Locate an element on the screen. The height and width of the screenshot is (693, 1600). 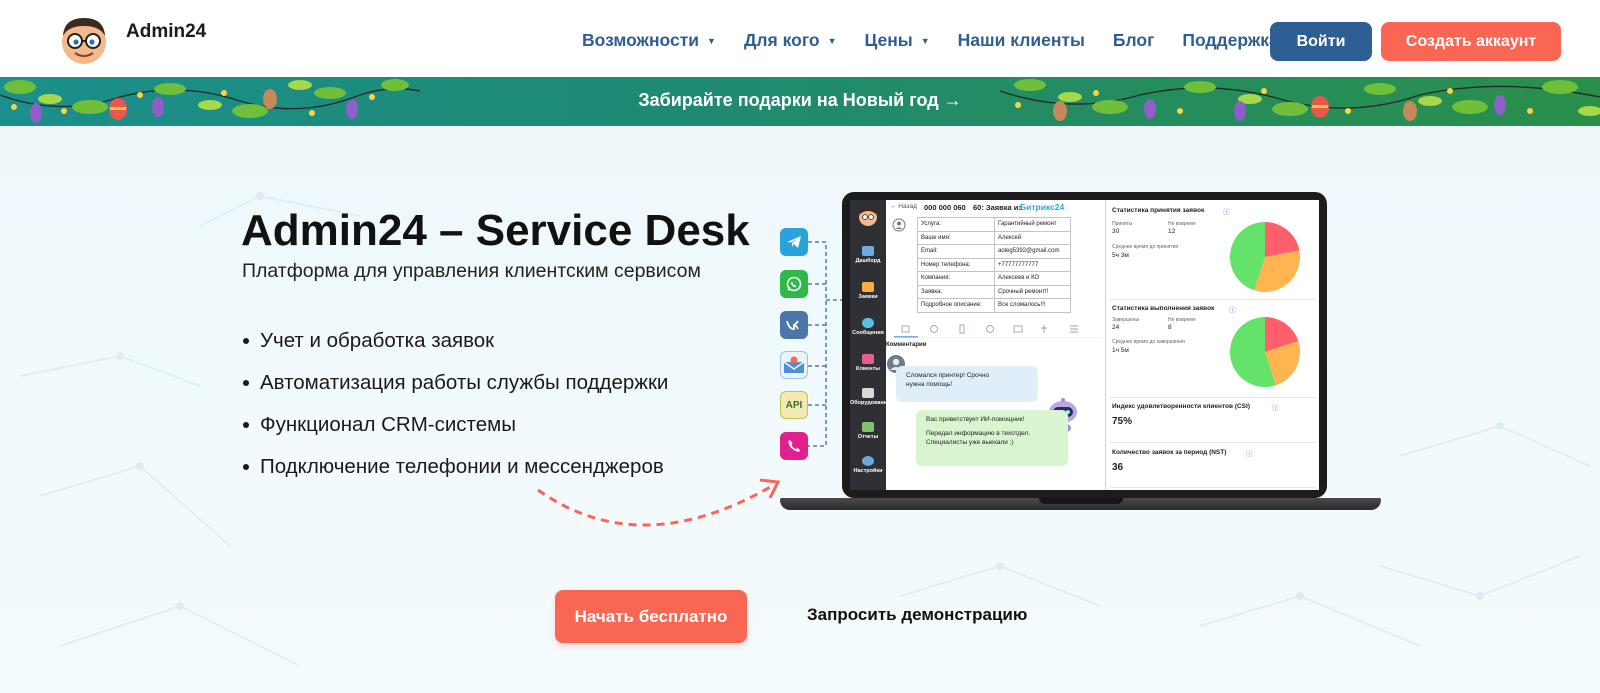
nav-item-prices: Цены ▼ is located at coordinates (897, 40).